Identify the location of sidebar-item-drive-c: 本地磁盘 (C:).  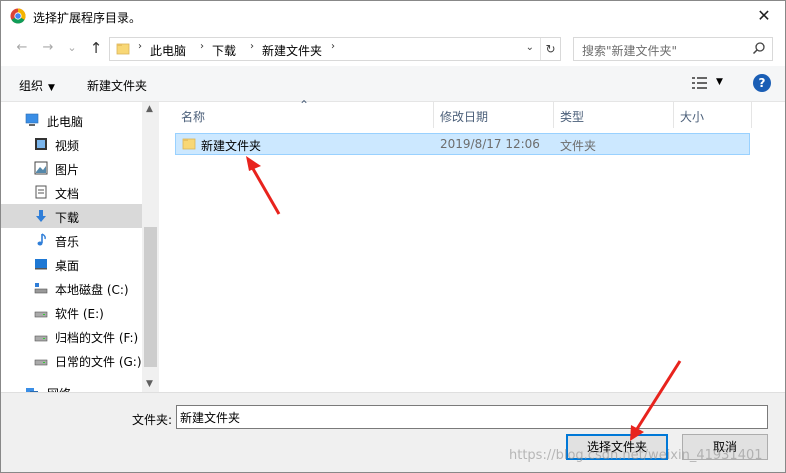
(71, 288).